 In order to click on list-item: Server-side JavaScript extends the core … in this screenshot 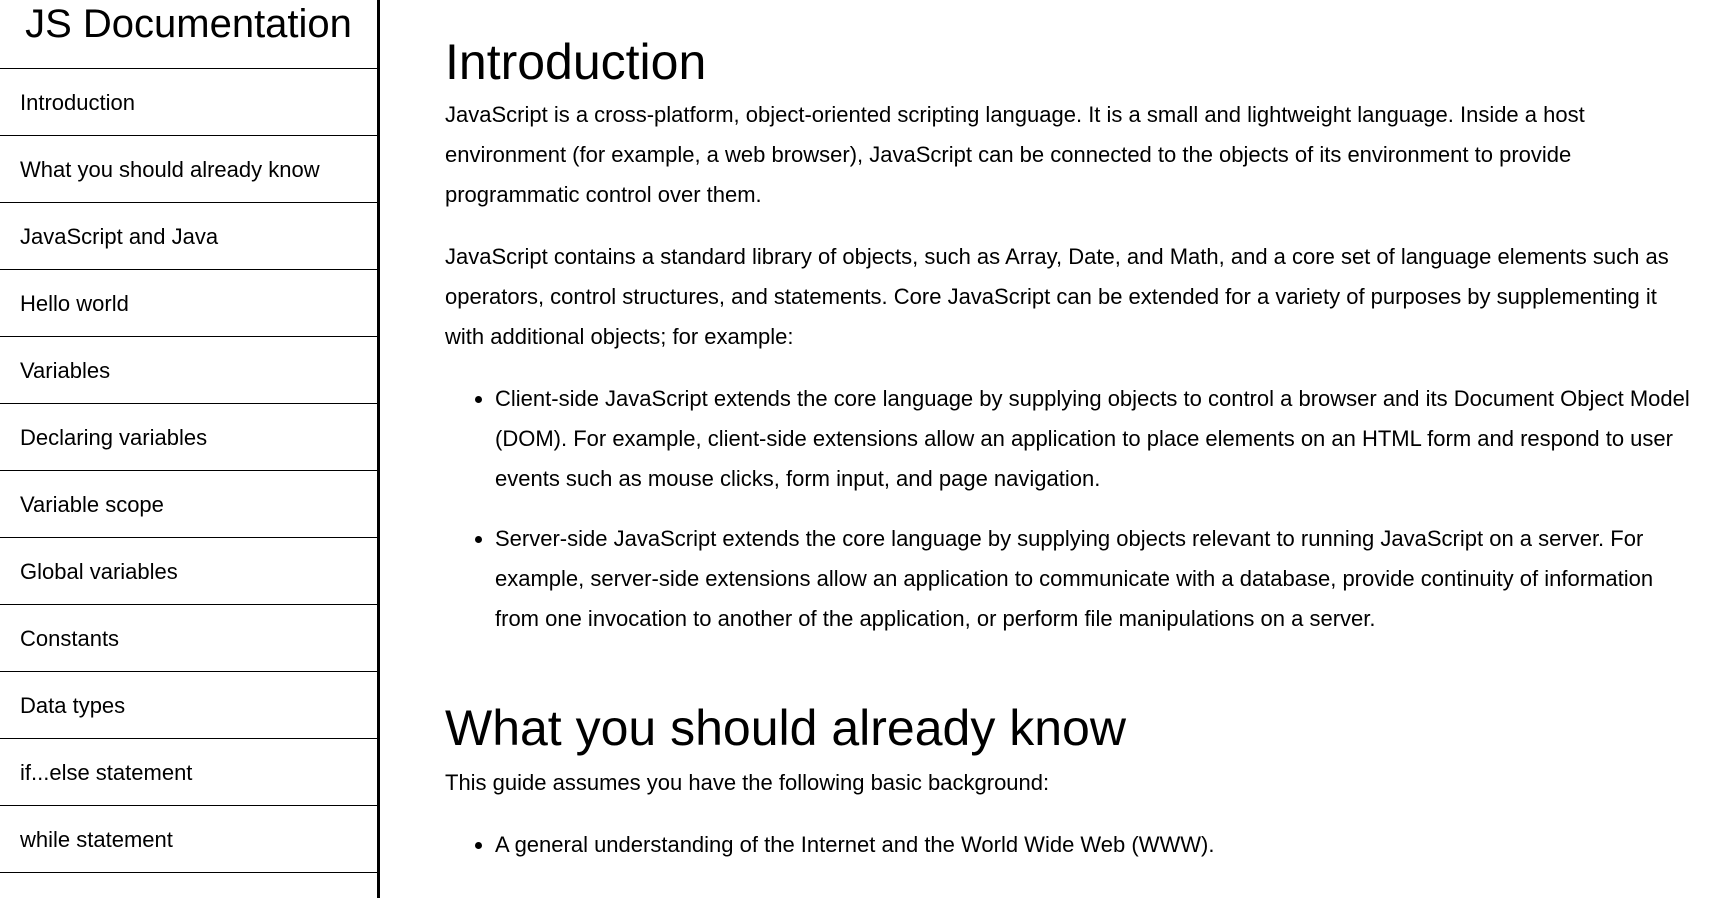, I will do `click(1097, 579)`.